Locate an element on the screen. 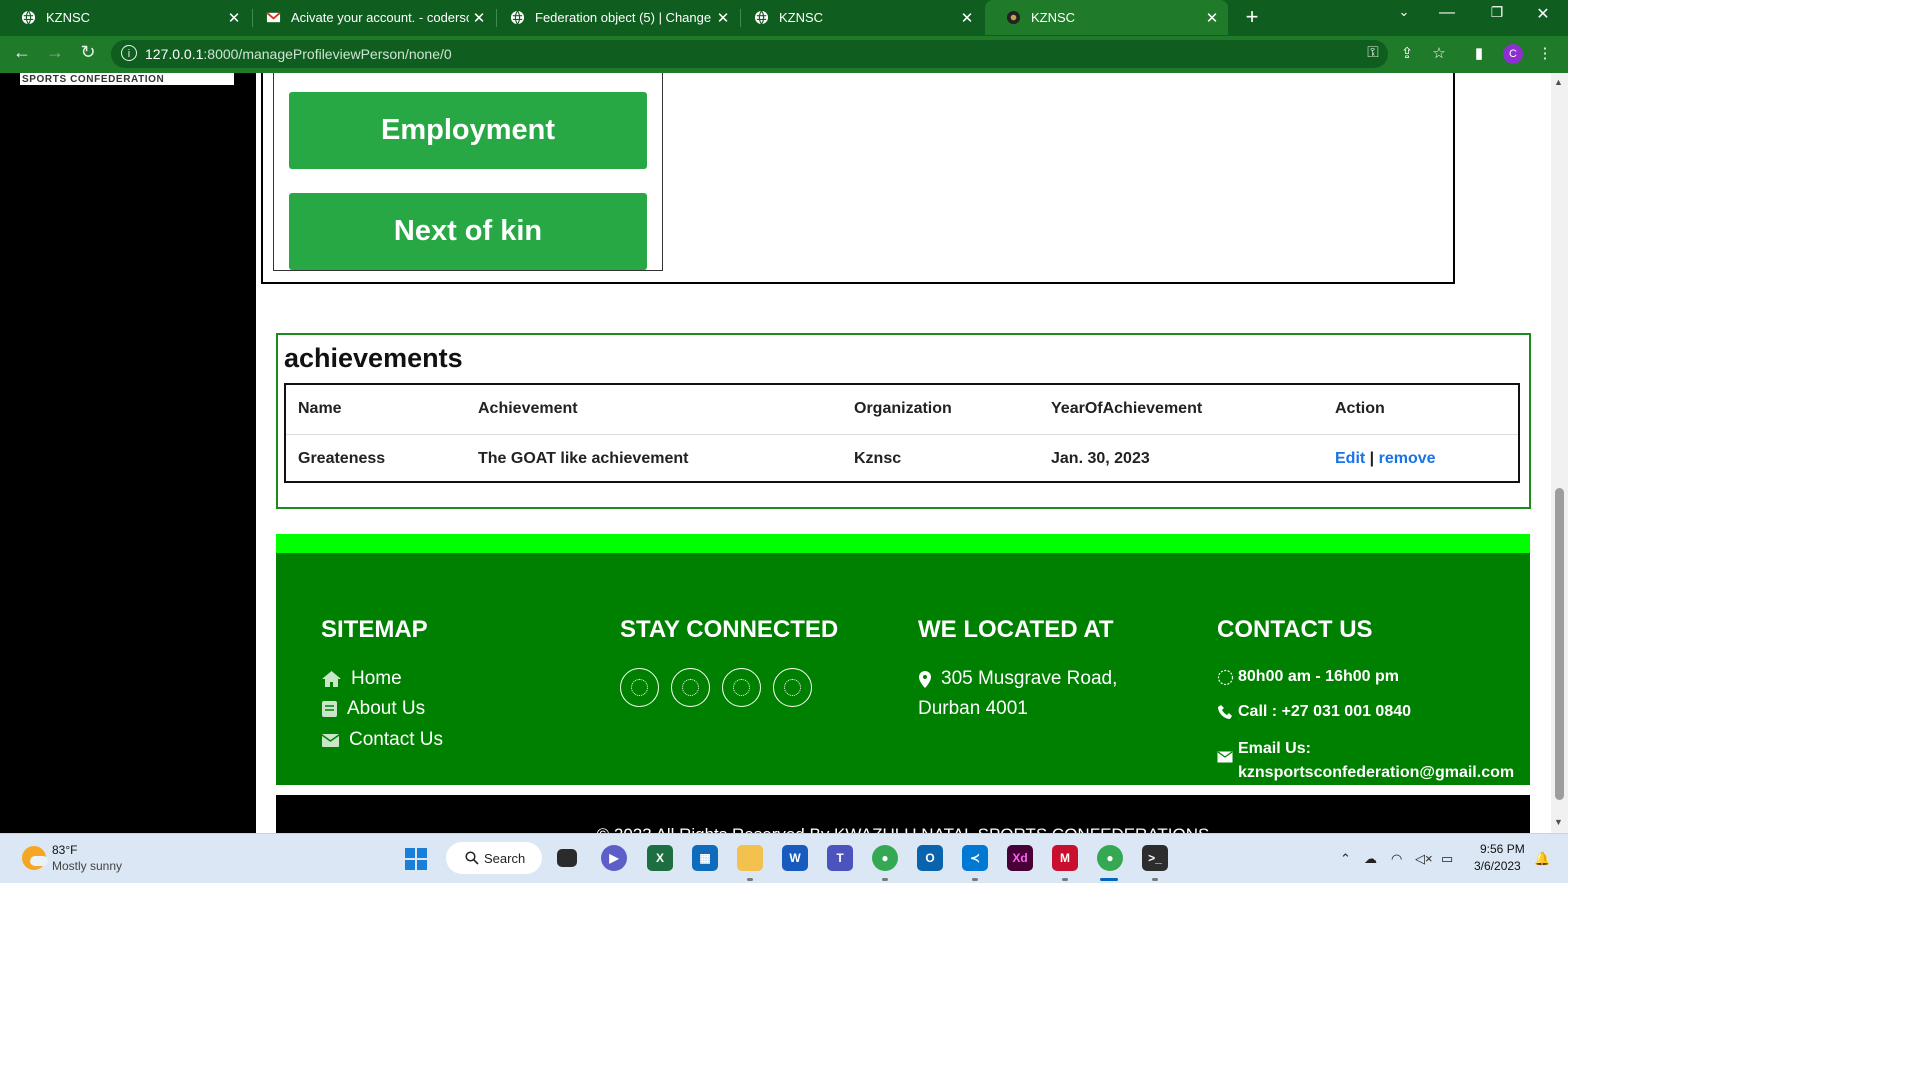  new-tab-icon: + is located at coordinates (1252, 17).